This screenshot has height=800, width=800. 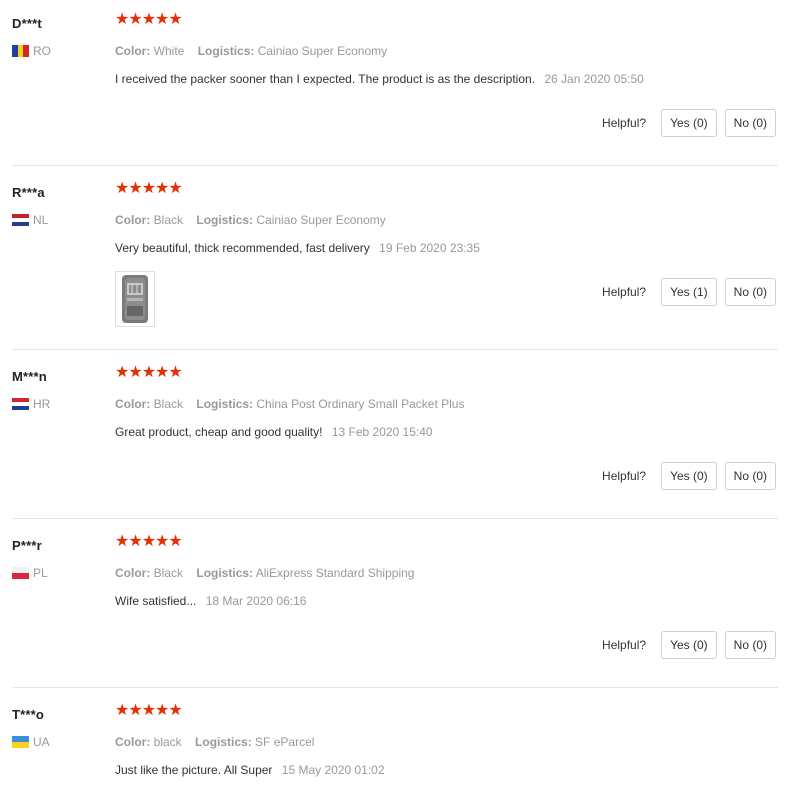 I want to click on country-code: NL, so click(x=41, y=220).